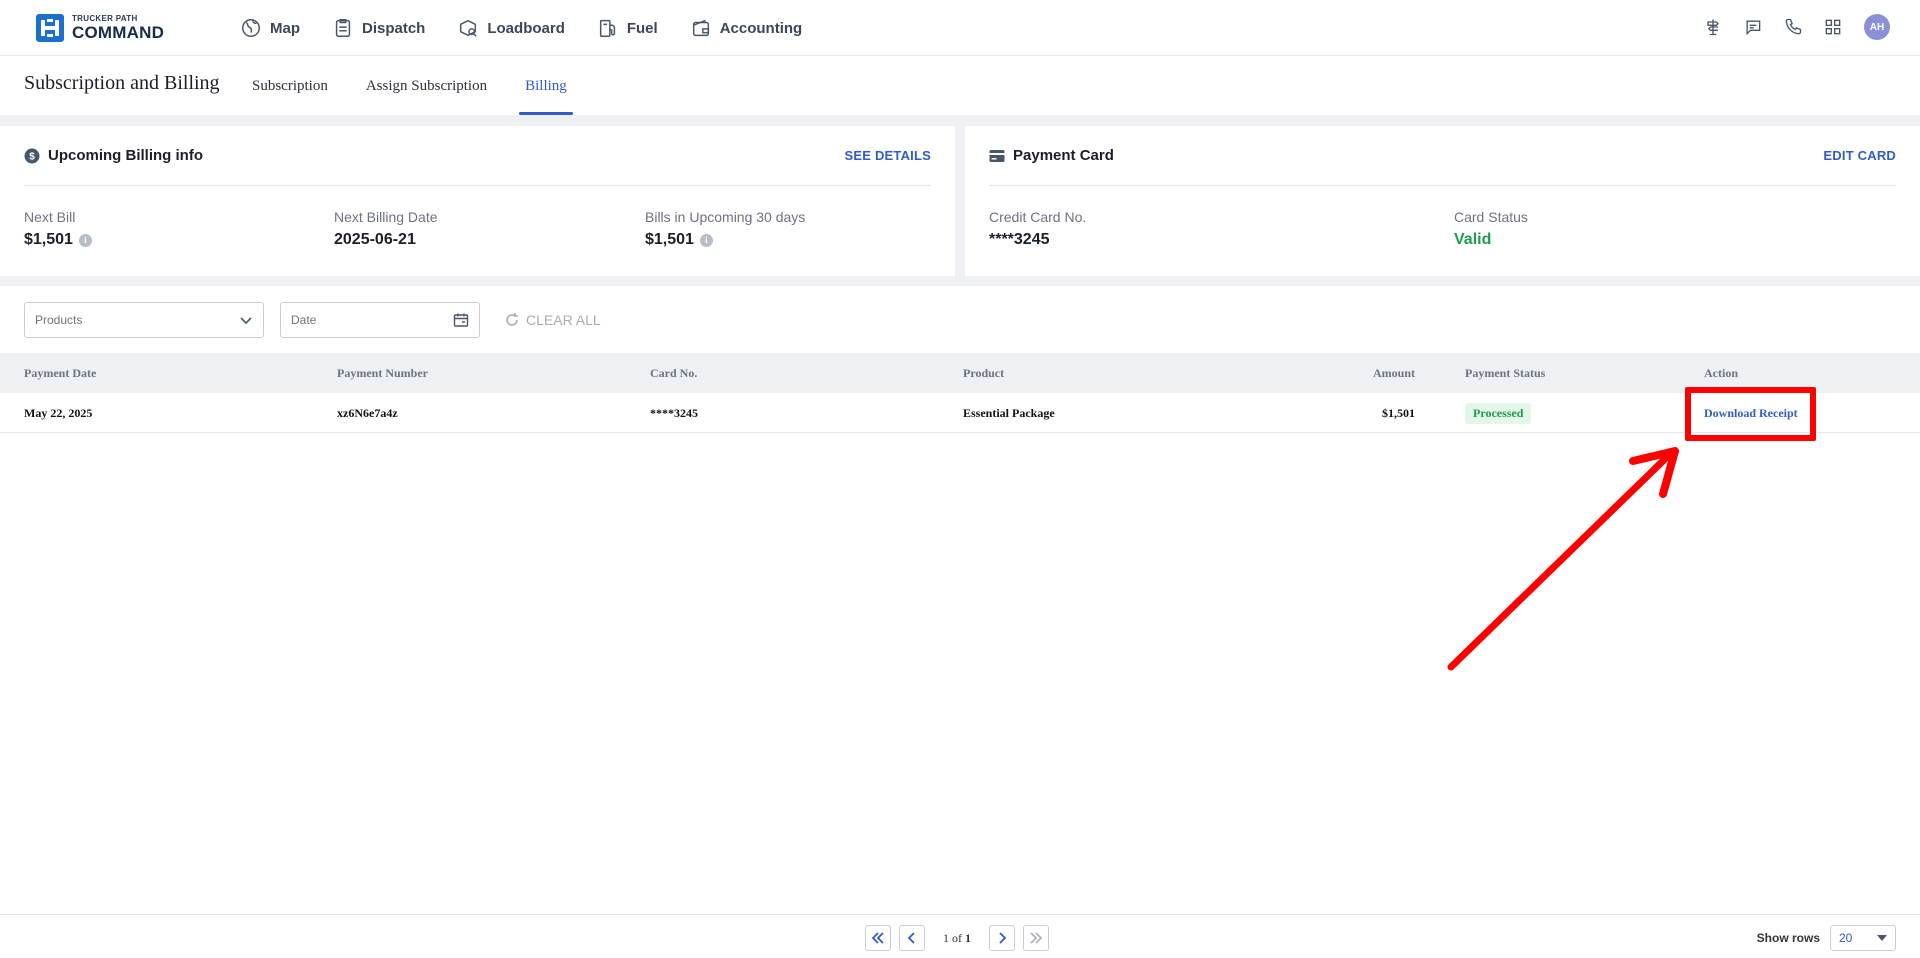 The image size is (1920, 958). Describe the element at coordinates (1473, 239) in the screenshot. I see `card-status-value: Valid` at that location.